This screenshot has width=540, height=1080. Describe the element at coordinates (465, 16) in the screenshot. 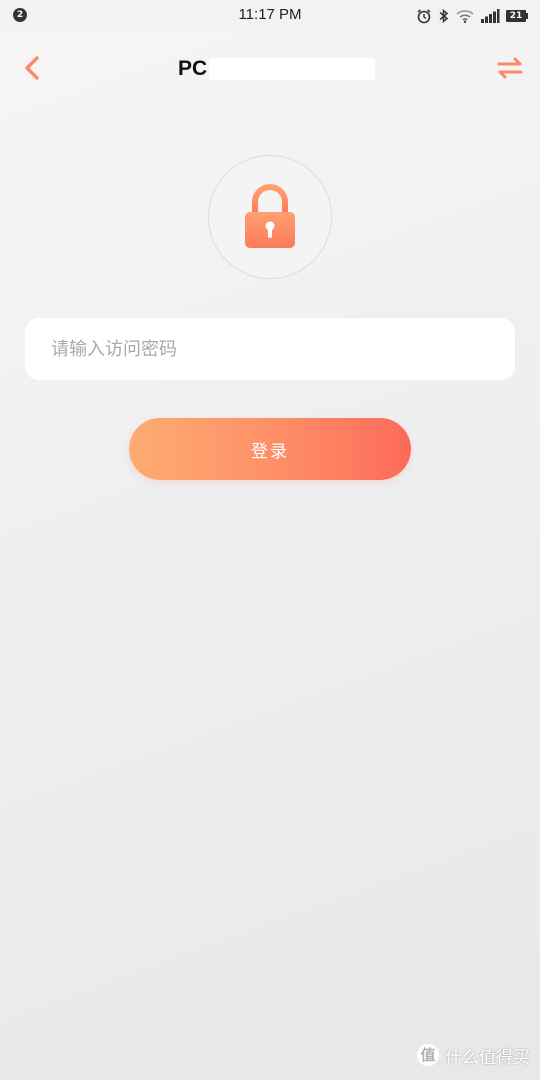

I see `wifi-icon` at that location.